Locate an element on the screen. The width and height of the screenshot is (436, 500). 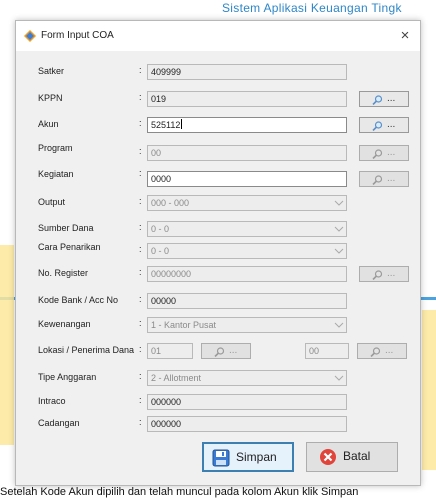
satker-row: Satker : 409999 is located at coordinates (218, 72).